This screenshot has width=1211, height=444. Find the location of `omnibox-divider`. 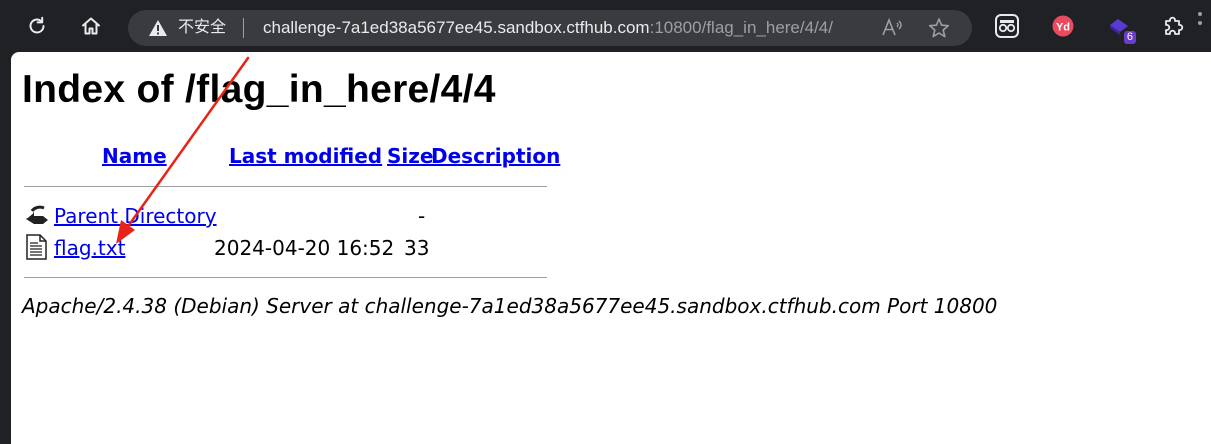

omnibox-divider is located at coordinates (243, 28).